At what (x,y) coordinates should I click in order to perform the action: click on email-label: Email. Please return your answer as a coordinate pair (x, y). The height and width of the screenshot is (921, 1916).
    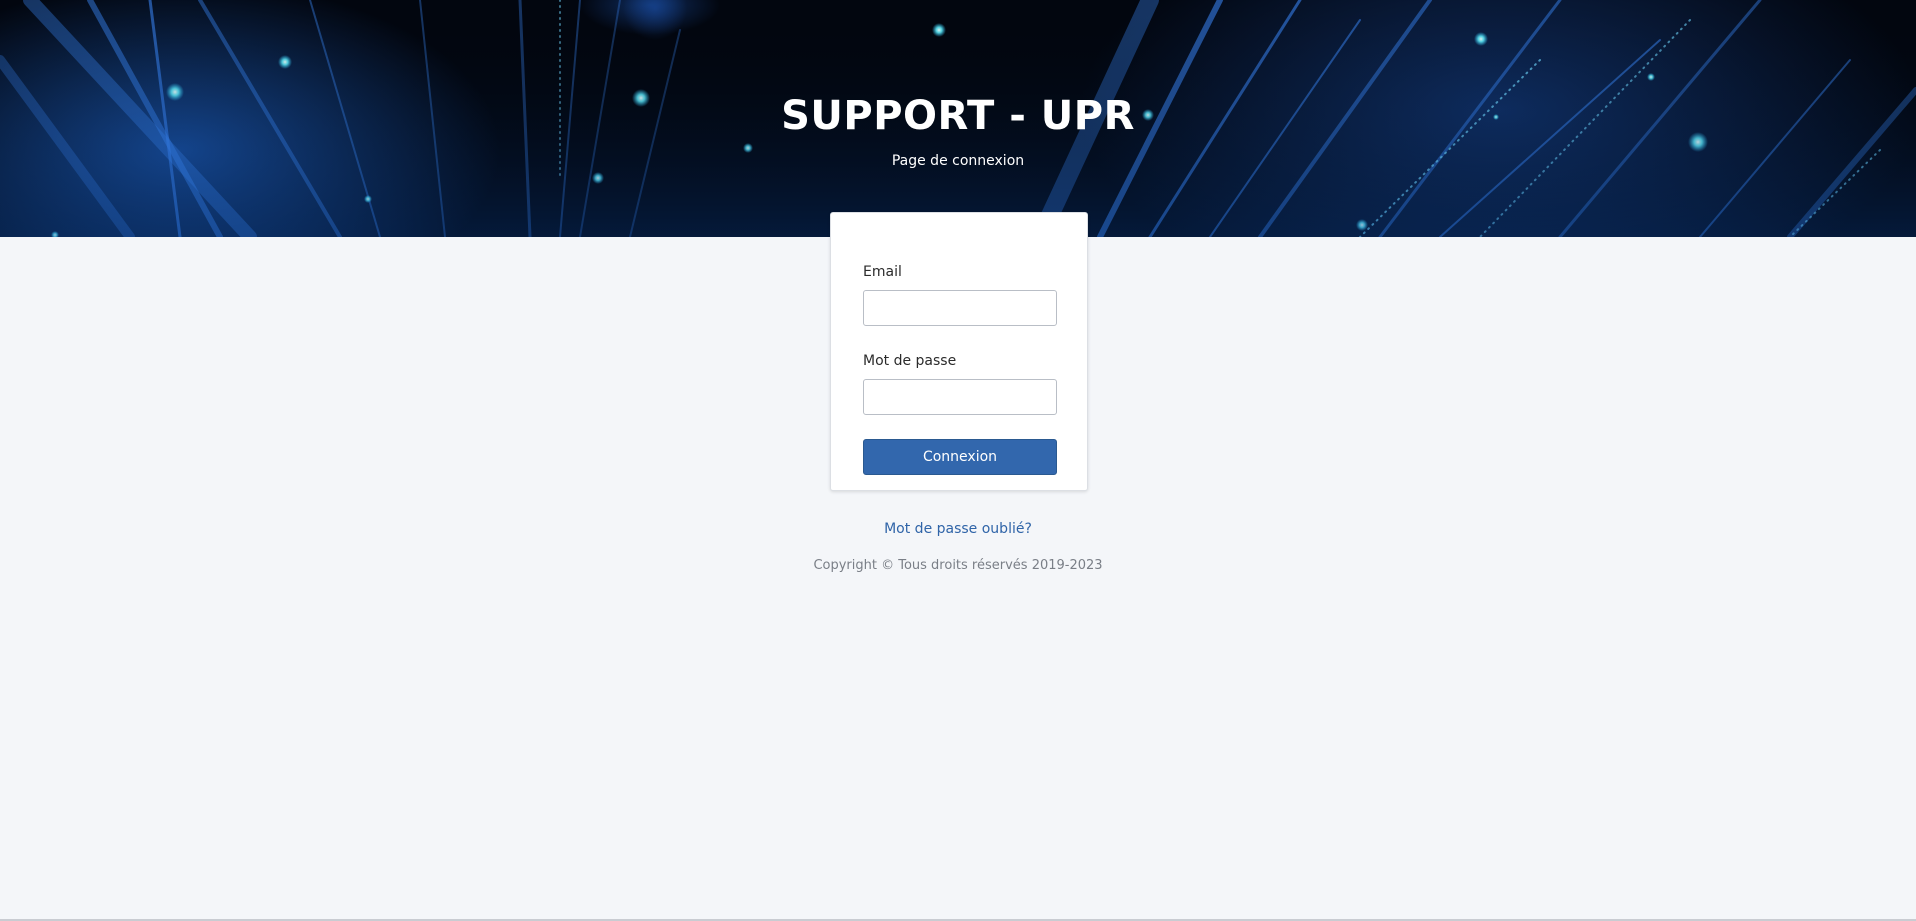
    Looking at the image, I should click on (882, 272).